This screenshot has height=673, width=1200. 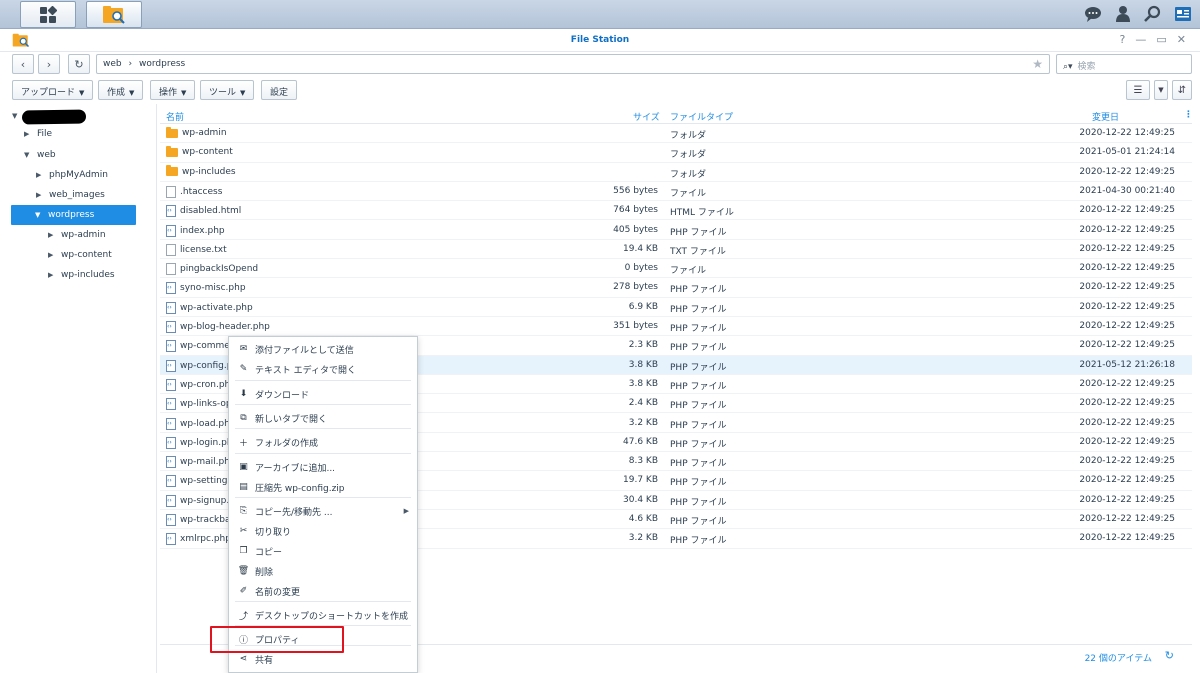 I want to click on expand-right-icon: ▶, so click(x=51, y=235).